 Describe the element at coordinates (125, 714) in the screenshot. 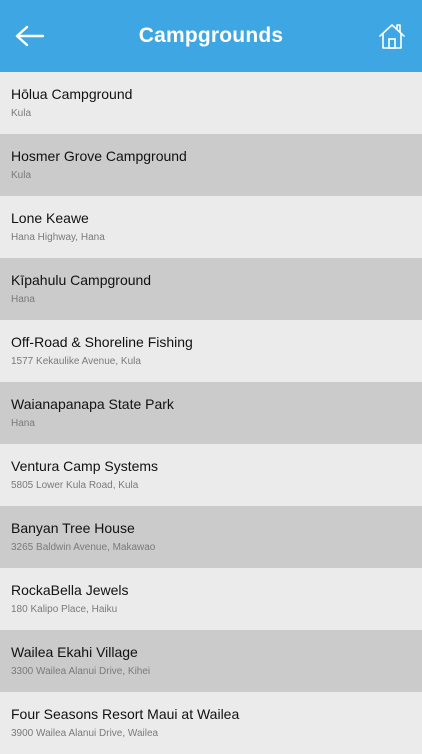

I see `list-item-title: Four Seasons Resort Maui at Wailea` at that location.